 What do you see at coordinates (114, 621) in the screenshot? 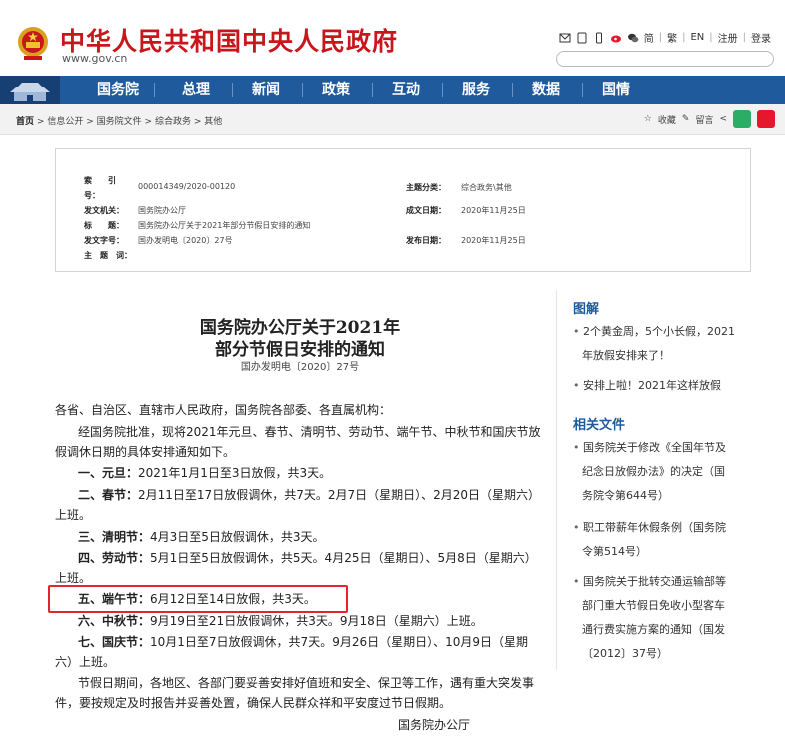
I see `item-heading: 六、中秋节：` at bounding box center [114, 621].